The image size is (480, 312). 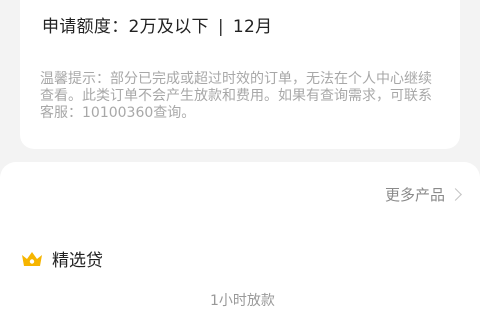 What do you see at coordinates (242, 301) in the screenshot?
I see `partial-hint: 1小时放款` at bounding box center [242, 301].